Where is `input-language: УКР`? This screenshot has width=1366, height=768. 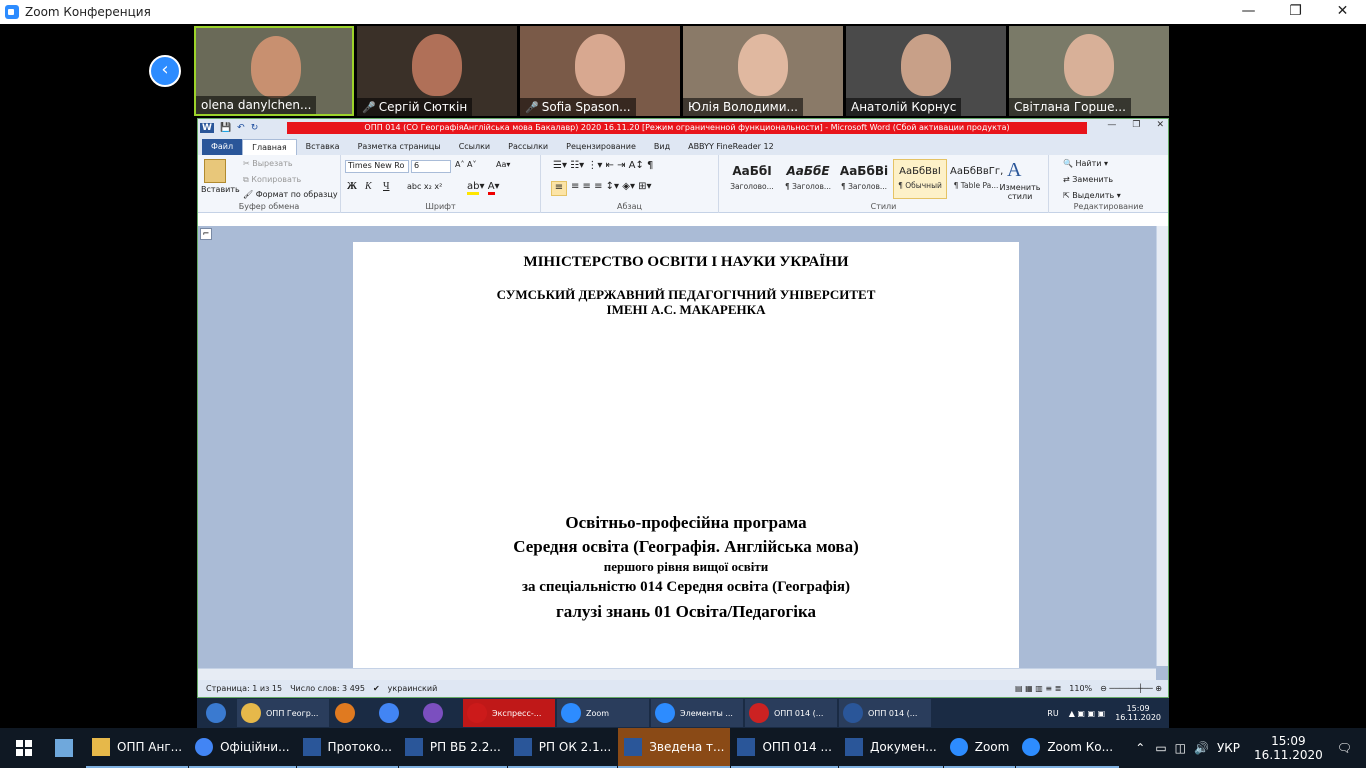 input-language: УКР is located at coordinates (1228, 748).